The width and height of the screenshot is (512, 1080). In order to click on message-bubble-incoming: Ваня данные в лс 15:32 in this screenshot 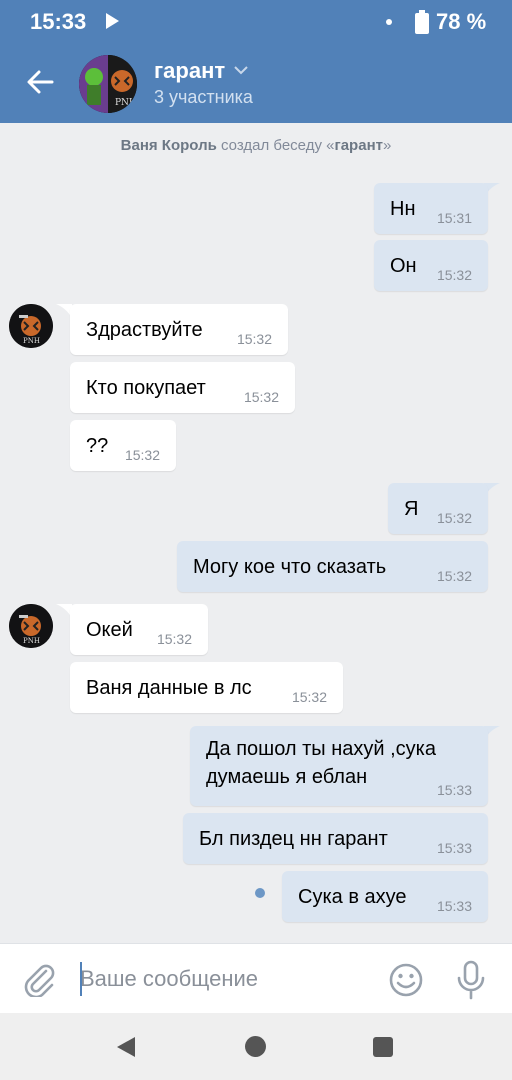, I will do `click(206, 687)`.